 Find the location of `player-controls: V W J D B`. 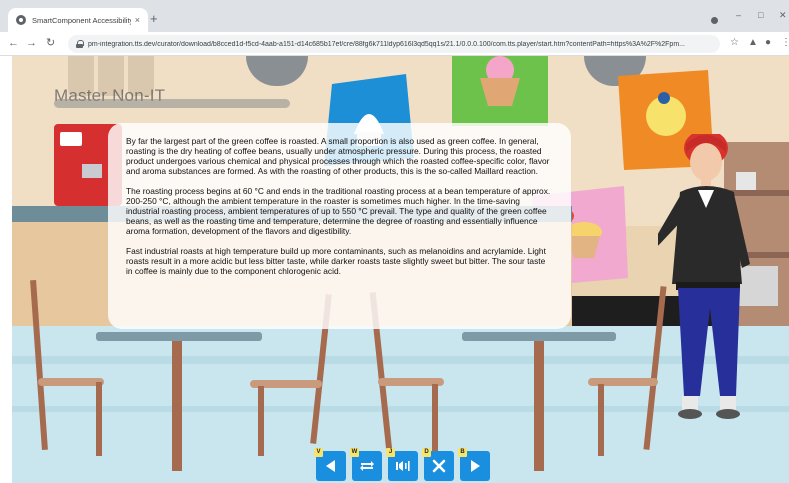

player-controls: V W J D B is located at coordinates (402, 465).